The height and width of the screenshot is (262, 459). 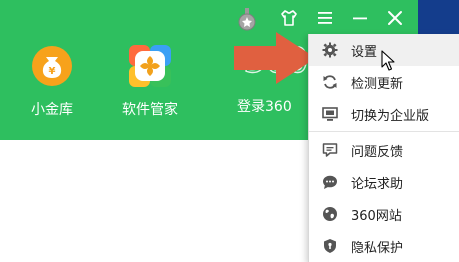 What do you see at coordinates (289, 18) in the screenshot?
I see `shirt-icon` at bounding box center [289, 18].